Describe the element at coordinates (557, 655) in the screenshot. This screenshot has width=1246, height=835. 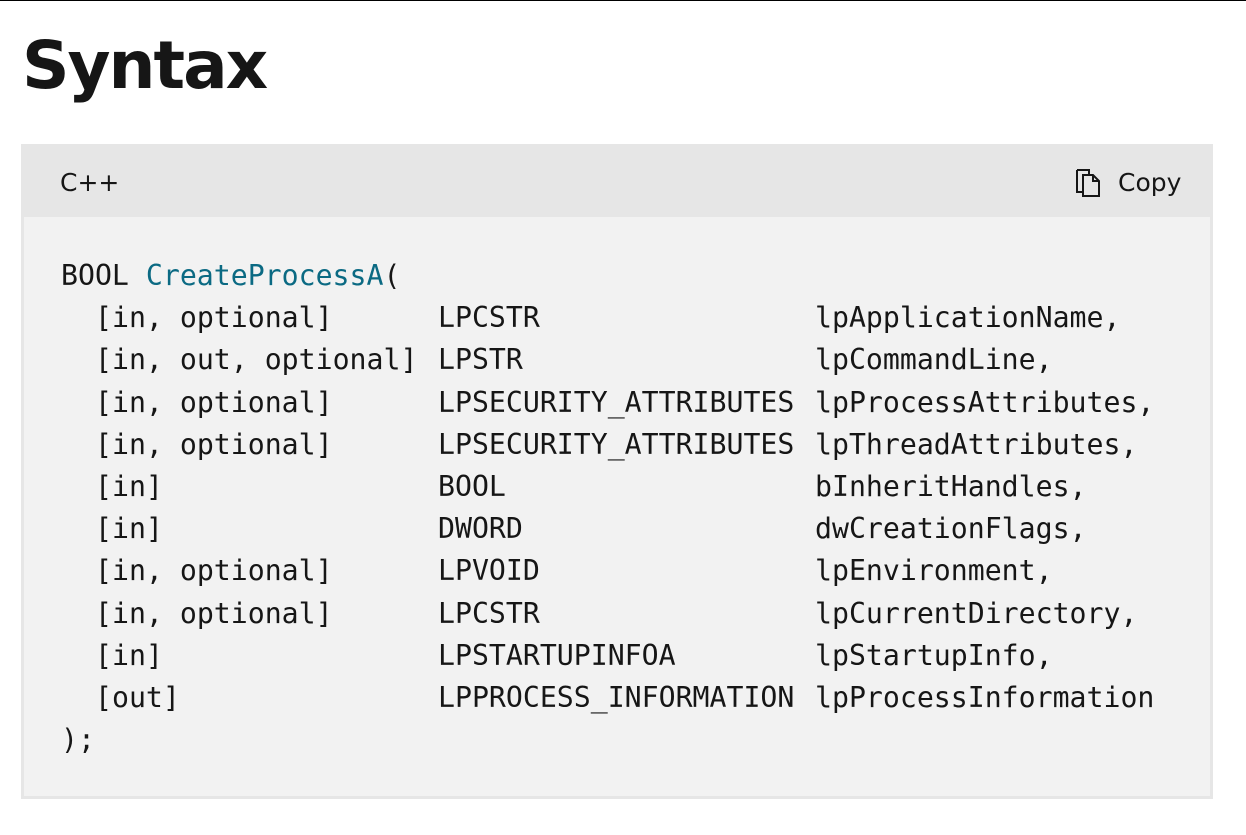
I see `param-type: LPSTARTUPINFOA` at that location.